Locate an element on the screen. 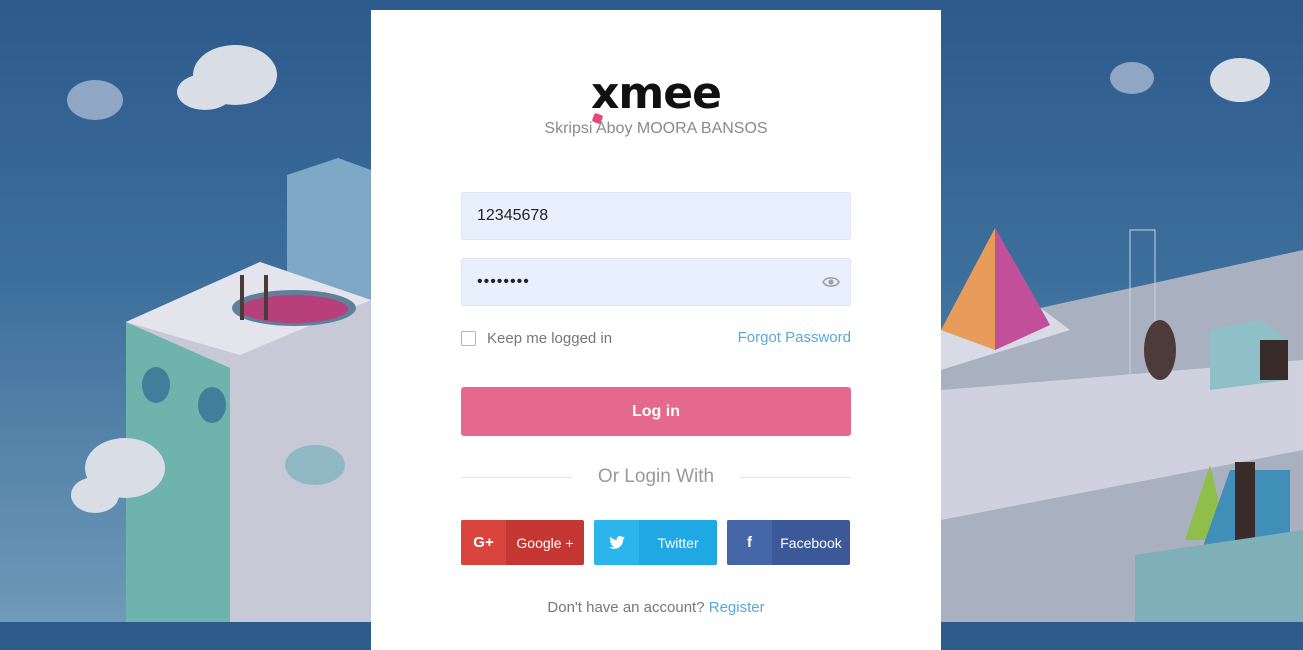 This screenshot has width=1303, height=650. twitter-login-button: Twitter is located at coordinates (655, 542).